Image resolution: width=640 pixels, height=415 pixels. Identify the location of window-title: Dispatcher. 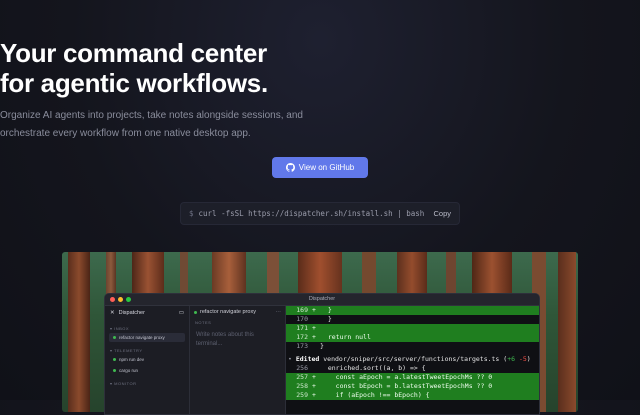
(322, 299).